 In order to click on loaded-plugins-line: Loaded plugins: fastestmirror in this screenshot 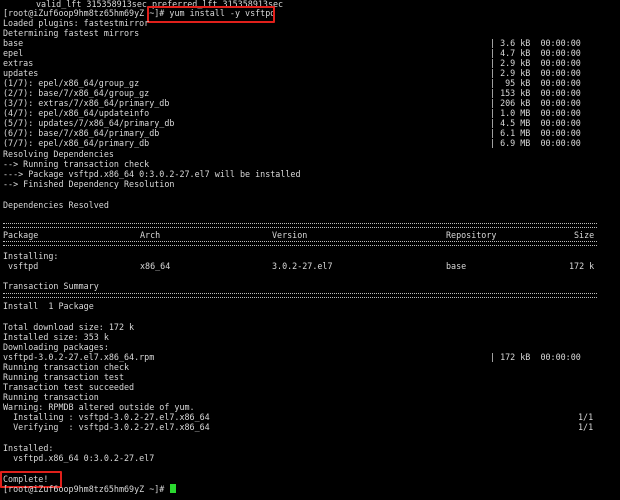, I will do `click(76, 23)`.